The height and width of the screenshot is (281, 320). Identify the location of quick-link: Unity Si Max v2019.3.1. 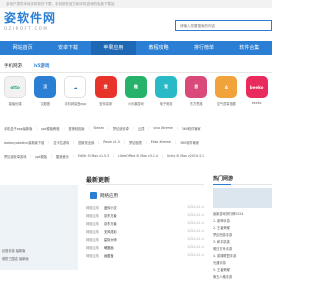
(185, 157).